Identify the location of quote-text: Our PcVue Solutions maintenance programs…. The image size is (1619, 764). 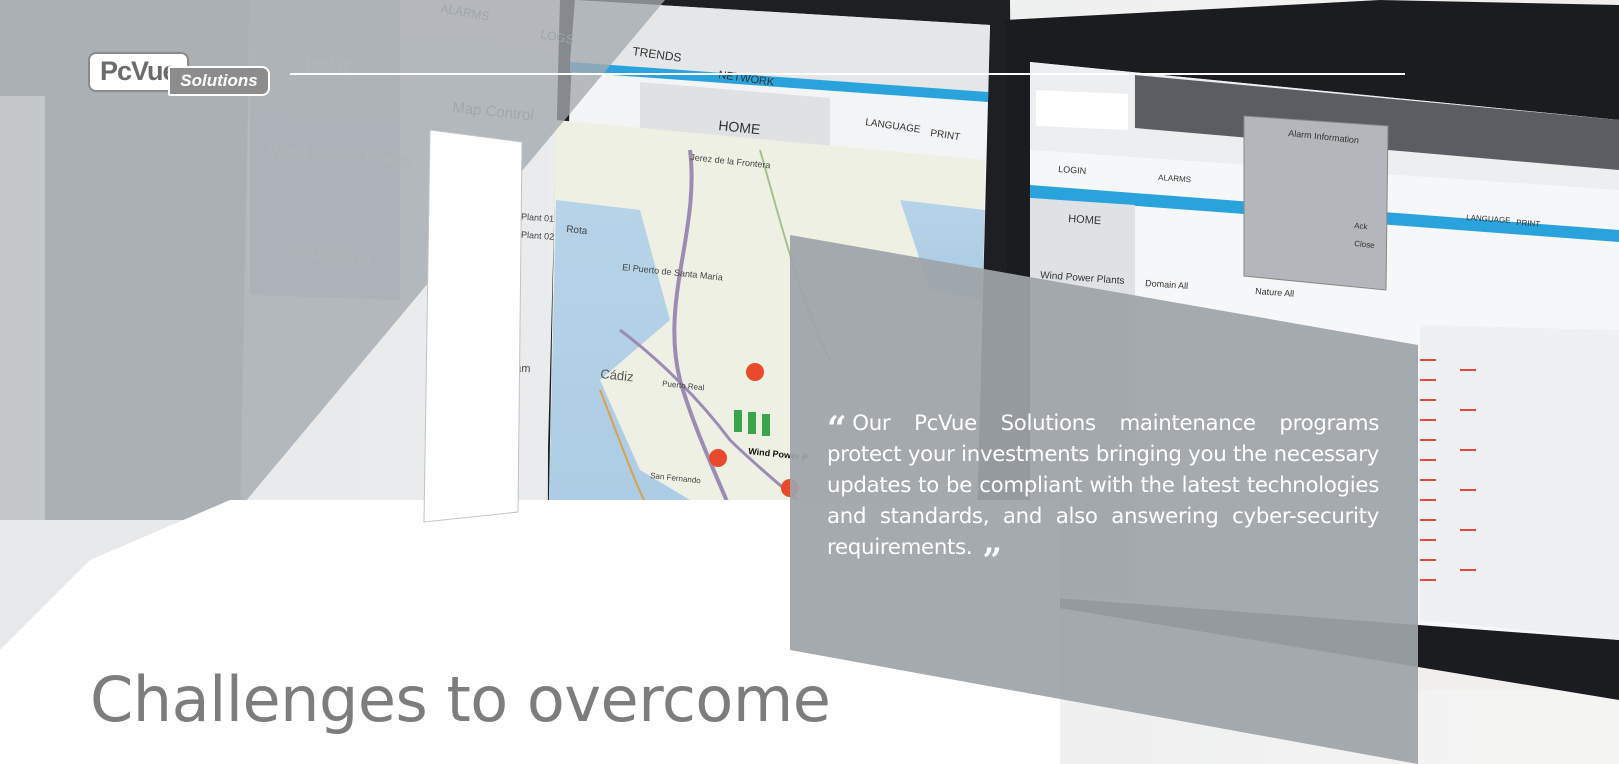
(1103, 485).